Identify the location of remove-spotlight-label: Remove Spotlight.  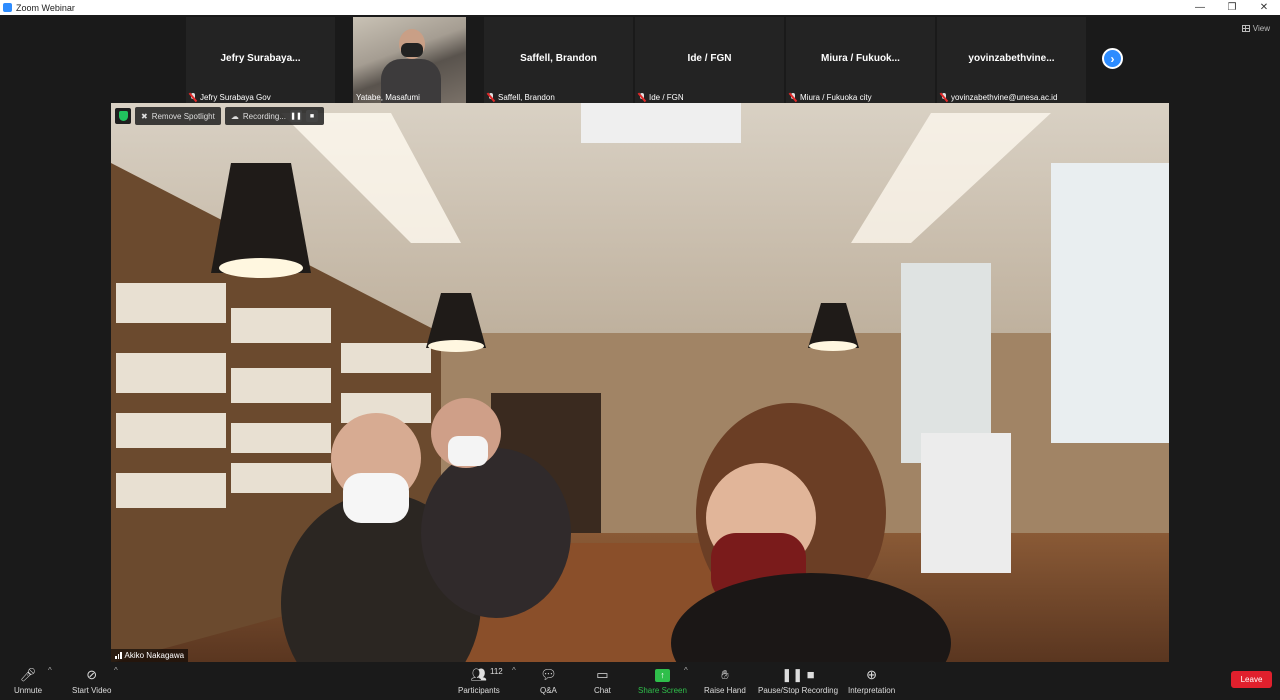
(183, 116).